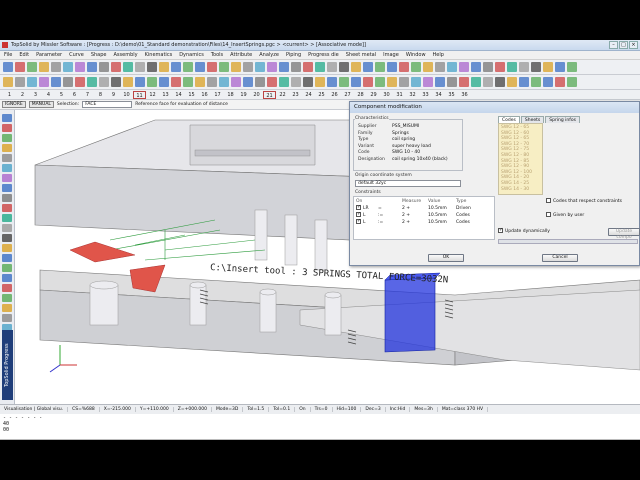 Image resolution: width=640 pixels, height=480 pixels. What do you see at coordinates (613, 45) in the screenshot?
I see `minimize-button: –` at bounding box center [613, 45].